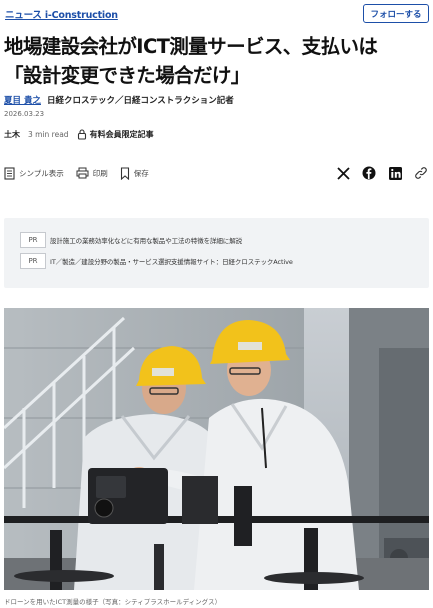 This screenshot has height=608, width=433. What do you see at coordinates (216, 173) in the screenshot?
I see `article-toolbar: シンプル表示 印刷 保存` at bounding box center [216, 173].